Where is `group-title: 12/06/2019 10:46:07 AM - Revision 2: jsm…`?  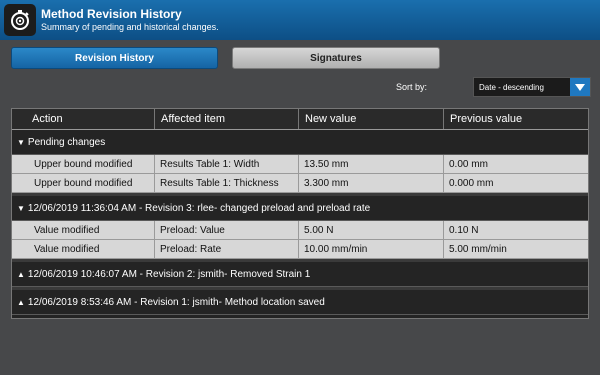 group-title: 12/06/2019 10:46:07 AM - Revision 2: jsm… is located at coordinates (169, 274).